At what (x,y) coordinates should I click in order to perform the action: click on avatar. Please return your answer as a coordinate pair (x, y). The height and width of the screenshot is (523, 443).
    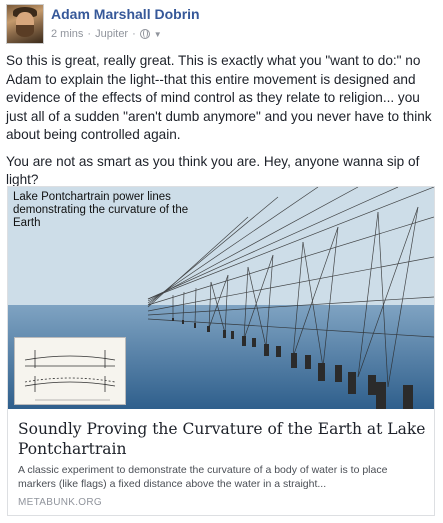
    Looking at the image, I should click on (25, 24).